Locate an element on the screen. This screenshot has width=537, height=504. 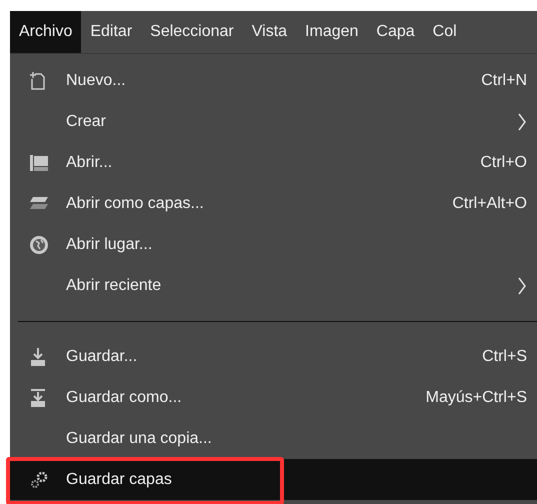
menu-item-label: Abrir reciente is located at coordinates (114, 286).